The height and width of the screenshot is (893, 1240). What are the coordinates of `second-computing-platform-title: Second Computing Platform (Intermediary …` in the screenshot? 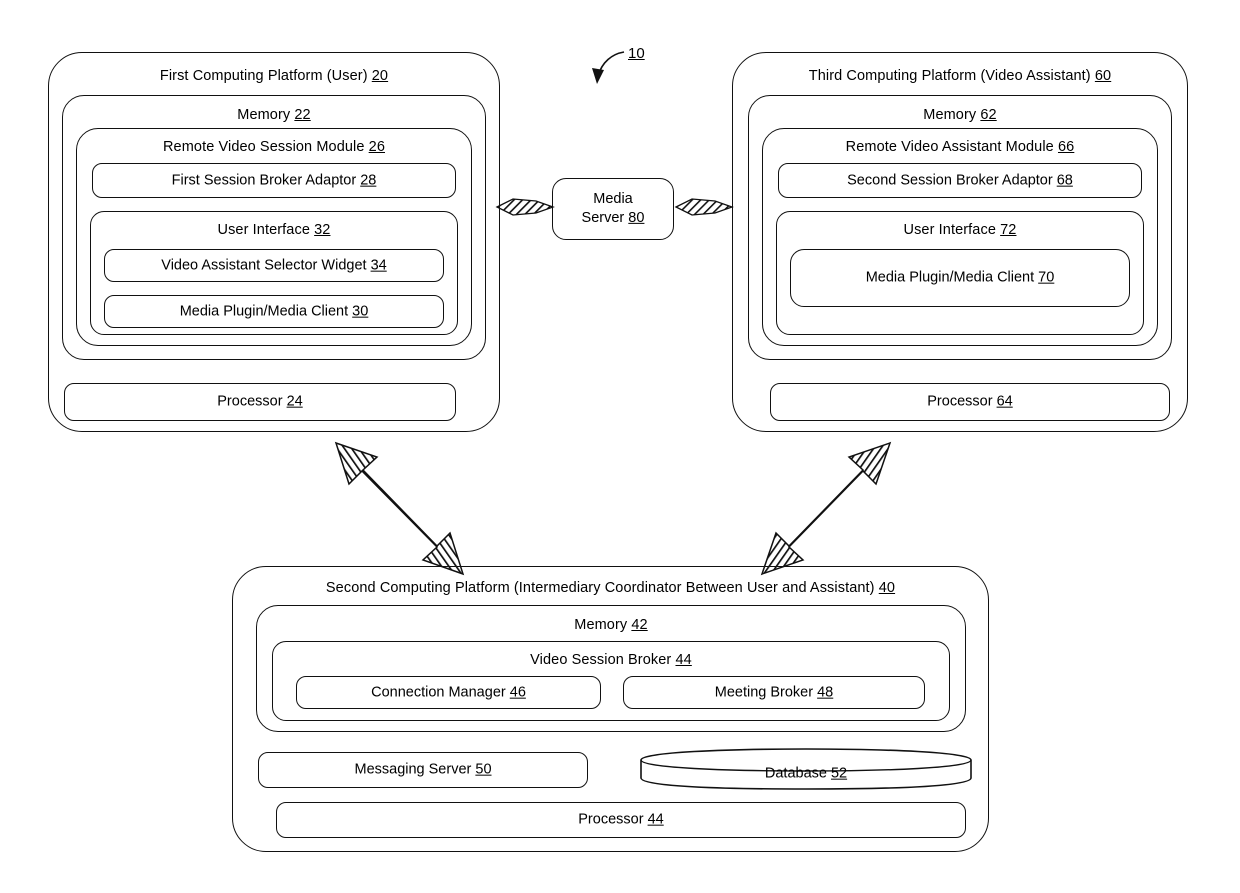 It's located at (610, 588).